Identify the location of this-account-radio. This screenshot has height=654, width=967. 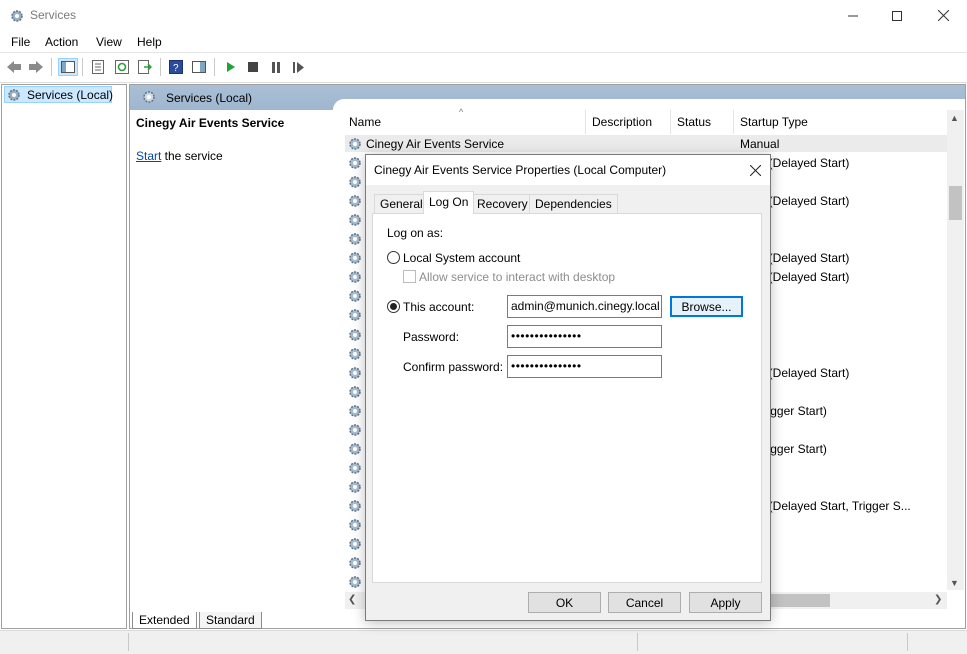
(393, 306).